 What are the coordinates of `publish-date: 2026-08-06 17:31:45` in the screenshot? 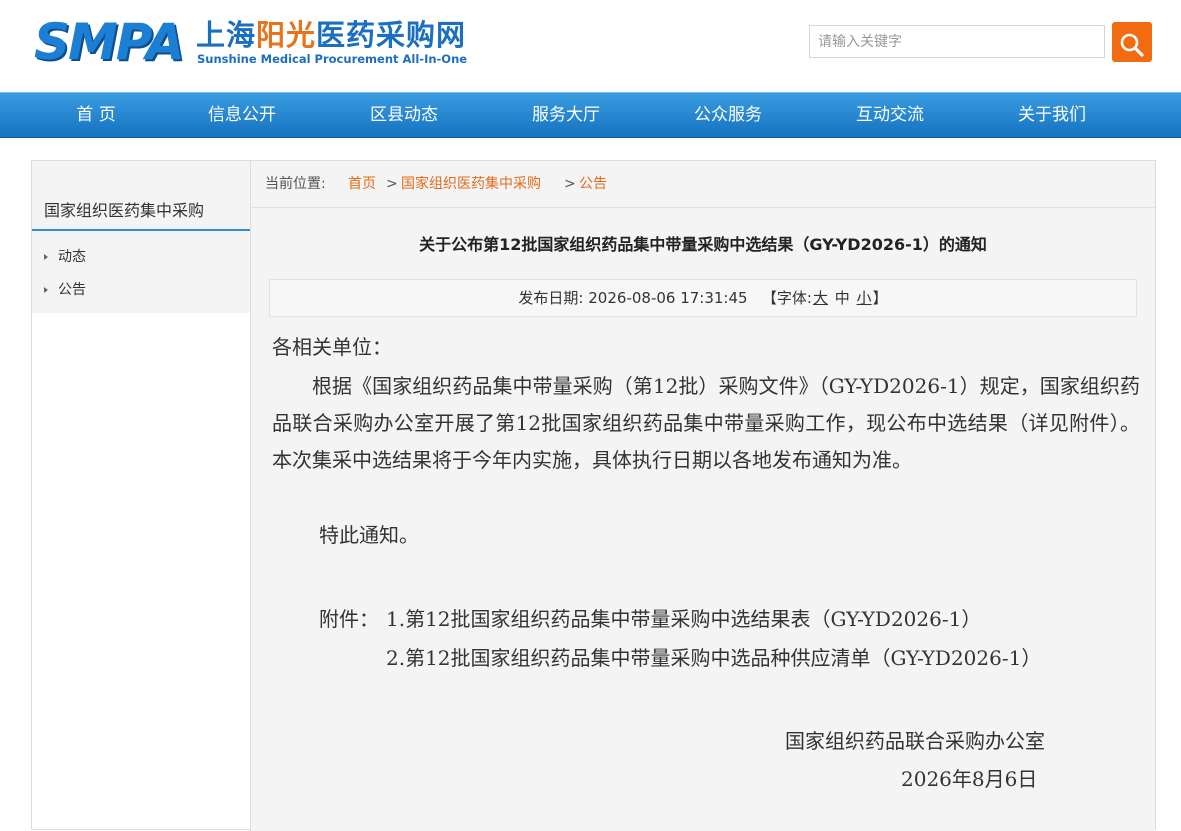 It's located at (668, 298).